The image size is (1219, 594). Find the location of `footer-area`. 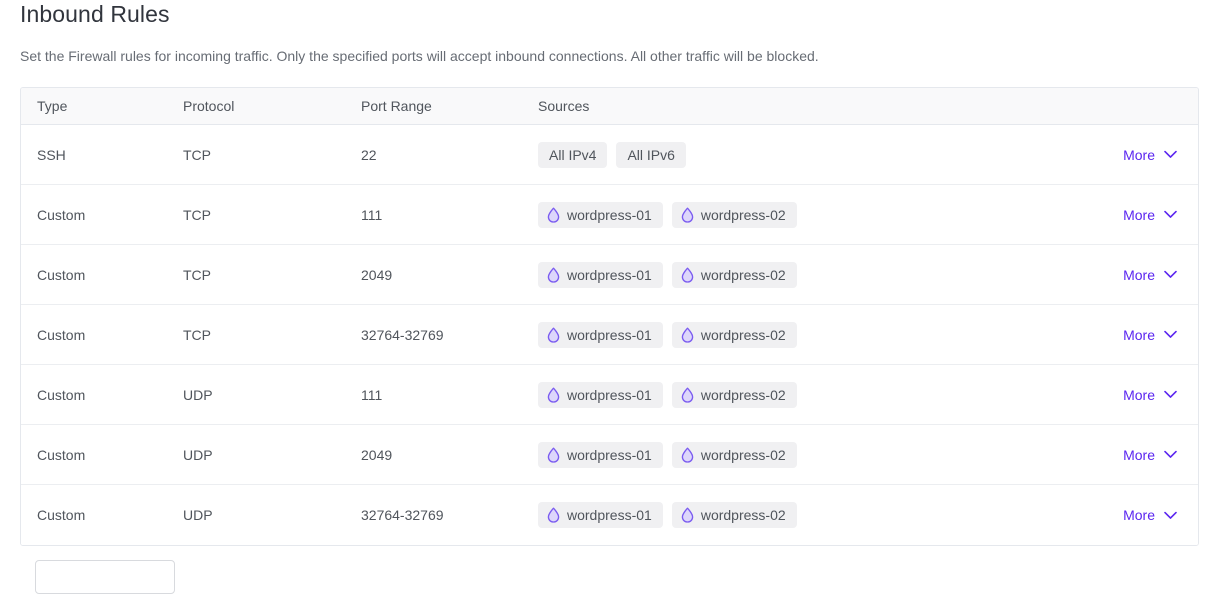

footer-area is located at coordinates (609, 570).